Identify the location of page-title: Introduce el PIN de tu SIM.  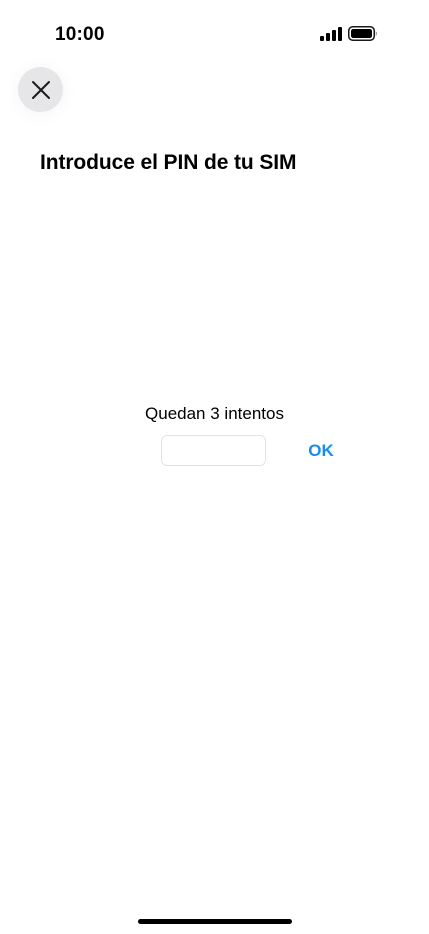
(168, 162).